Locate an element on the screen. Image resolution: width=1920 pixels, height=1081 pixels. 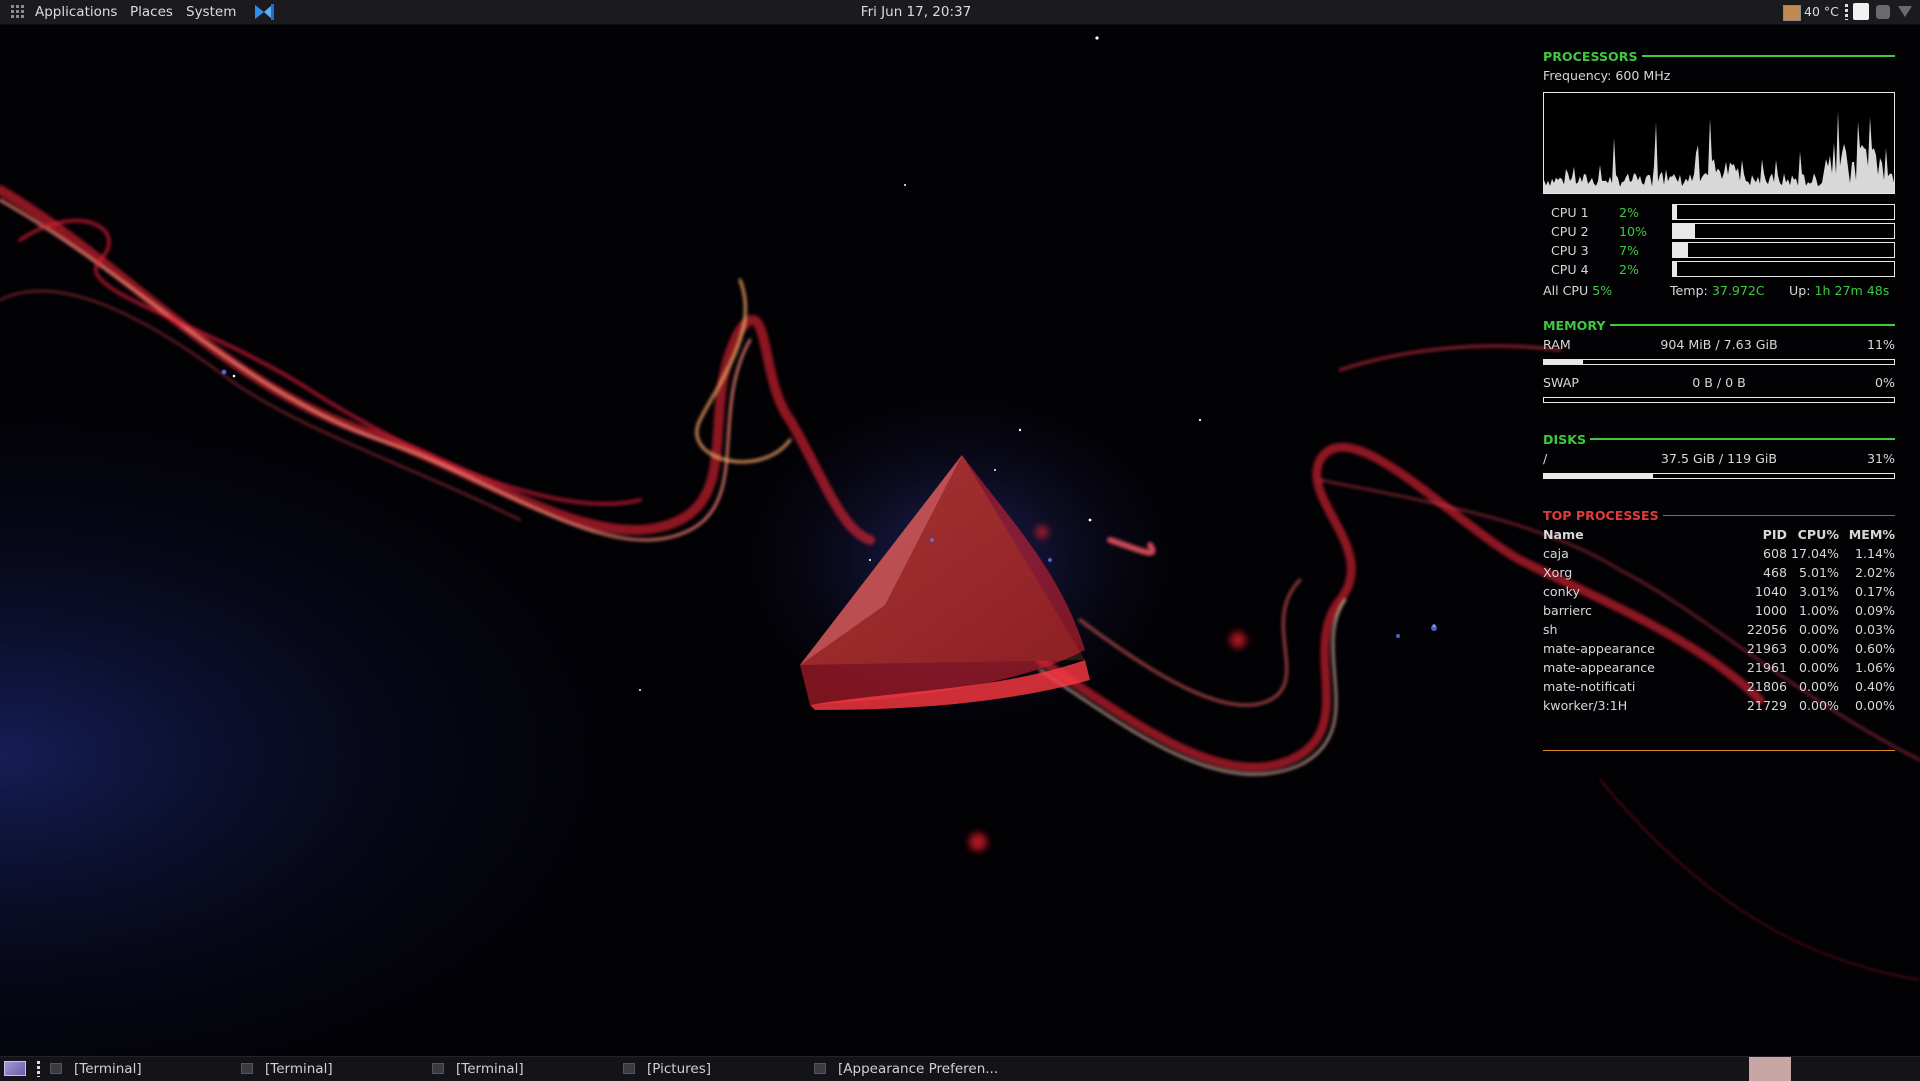
cpu-core-label: CPU 3 is located at coordinates (1570, 250).